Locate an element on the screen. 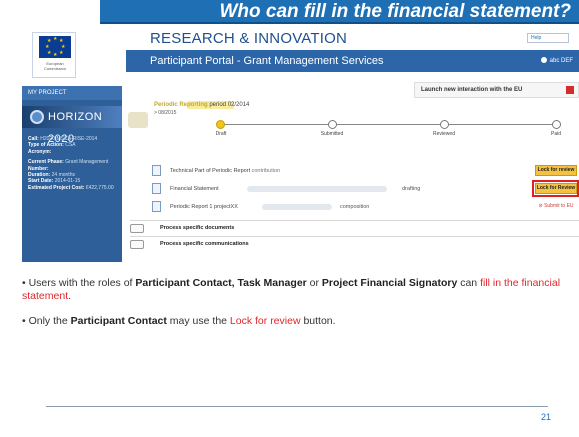  timeline-step-submitted is located at coordinates (332, 124).